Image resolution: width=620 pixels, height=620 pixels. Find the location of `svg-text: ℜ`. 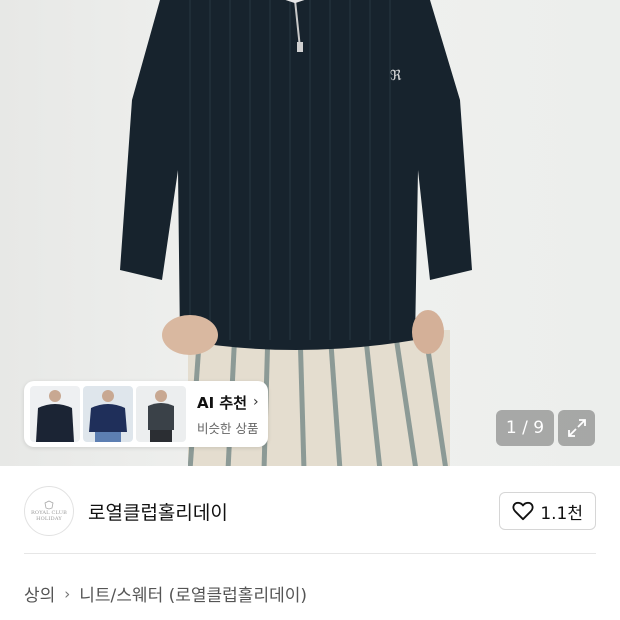

svg-text: ℜ is located at coordinates (396, 76).